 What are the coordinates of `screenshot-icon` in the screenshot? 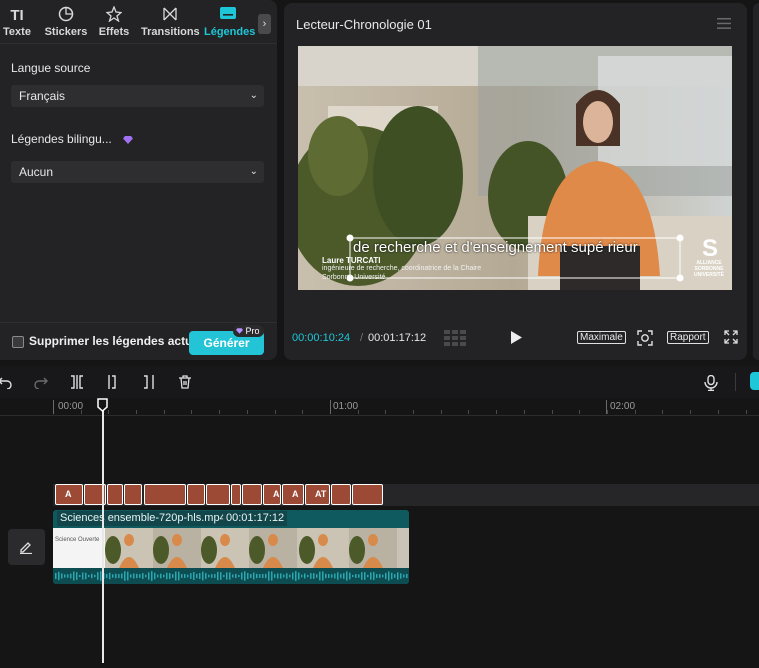 It's located at (645, 338).